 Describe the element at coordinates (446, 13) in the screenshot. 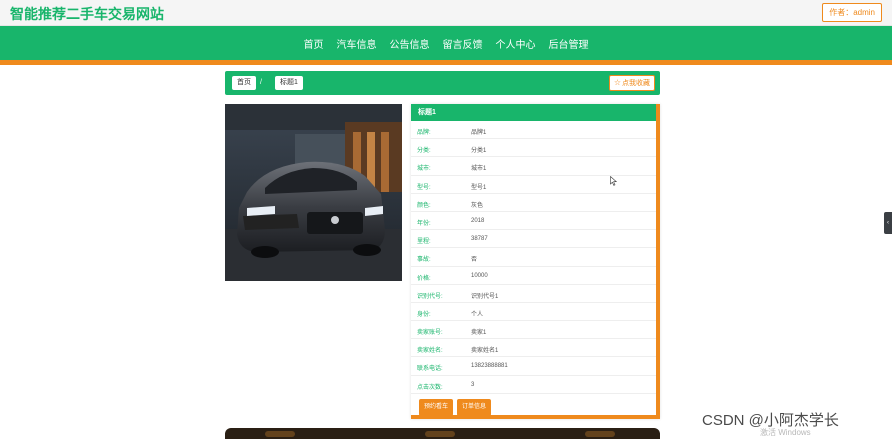

I see `top-header: 智能推荐二手车交易网站 作者：admin` at that location.